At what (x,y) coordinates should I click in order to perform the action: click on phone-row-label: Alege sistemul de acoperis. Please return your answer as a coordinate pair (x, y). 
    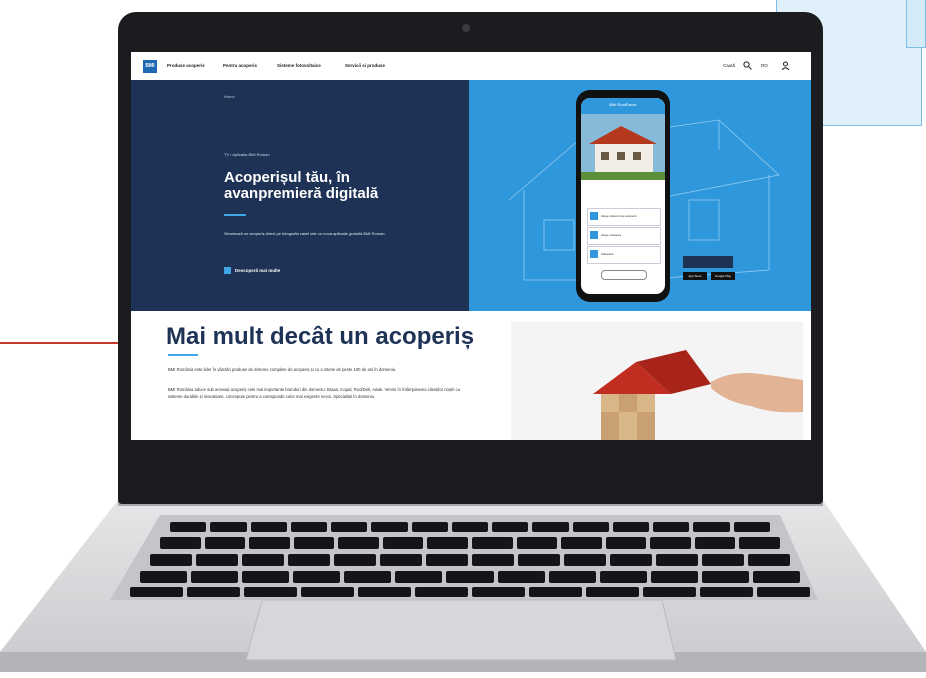
    Looking at the image, I should click on (619, 216).